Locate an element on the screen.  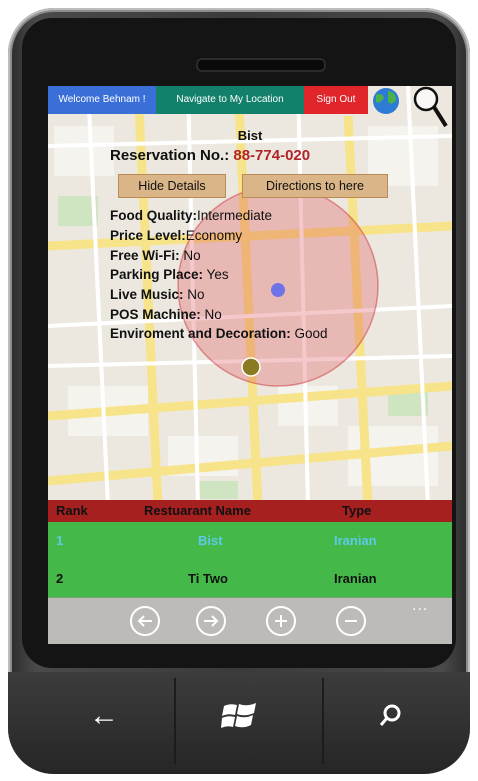
hide-details-button: Hide Details is located at coordinates (172, 186).